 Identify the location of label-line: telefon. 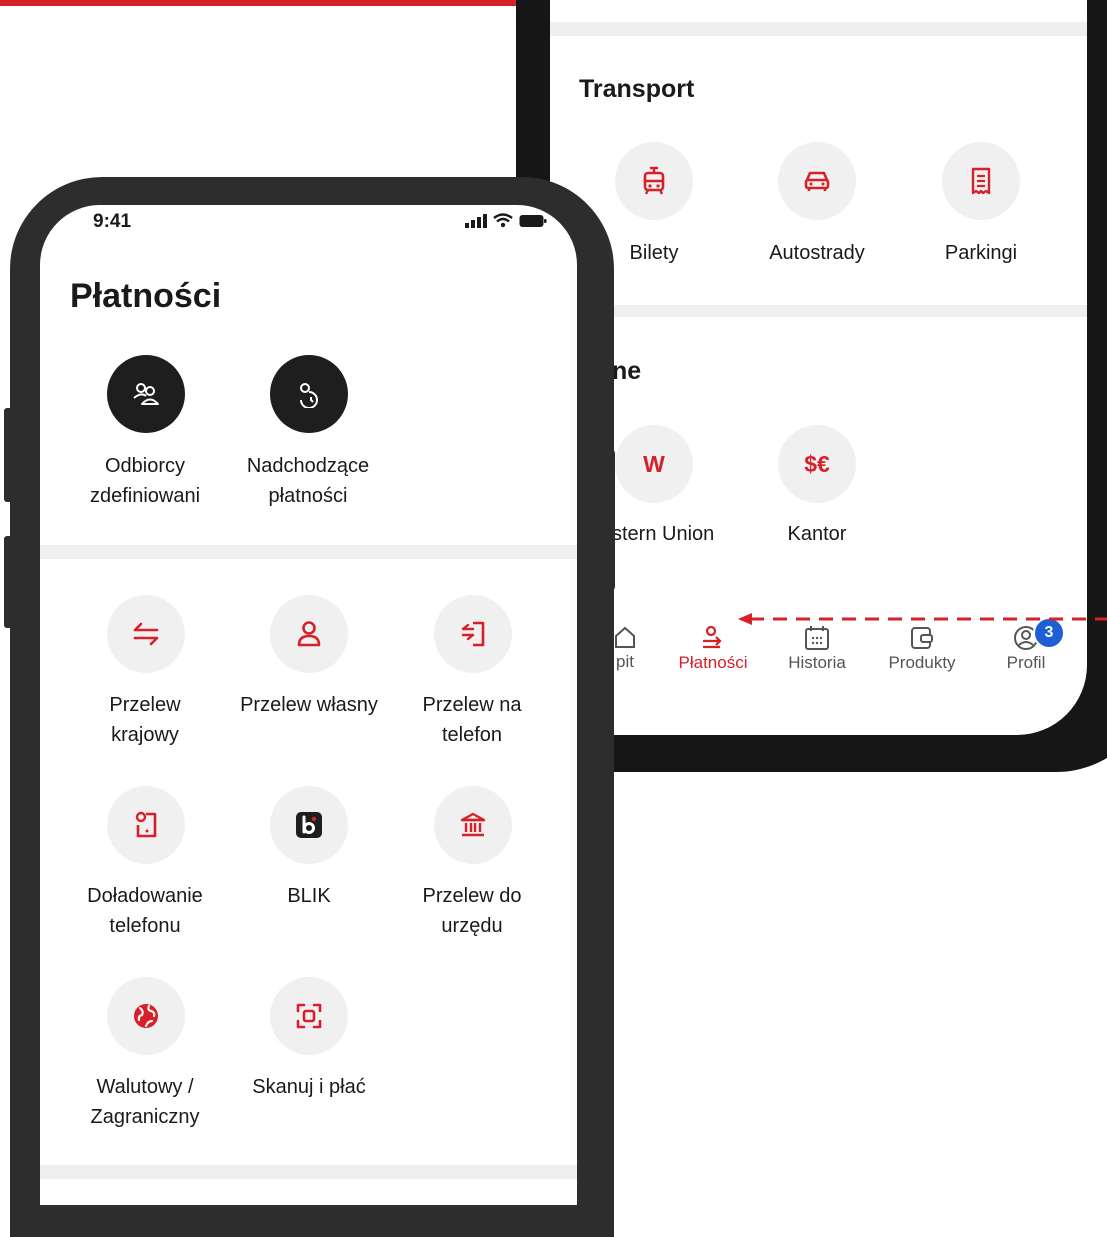
(472, 735).